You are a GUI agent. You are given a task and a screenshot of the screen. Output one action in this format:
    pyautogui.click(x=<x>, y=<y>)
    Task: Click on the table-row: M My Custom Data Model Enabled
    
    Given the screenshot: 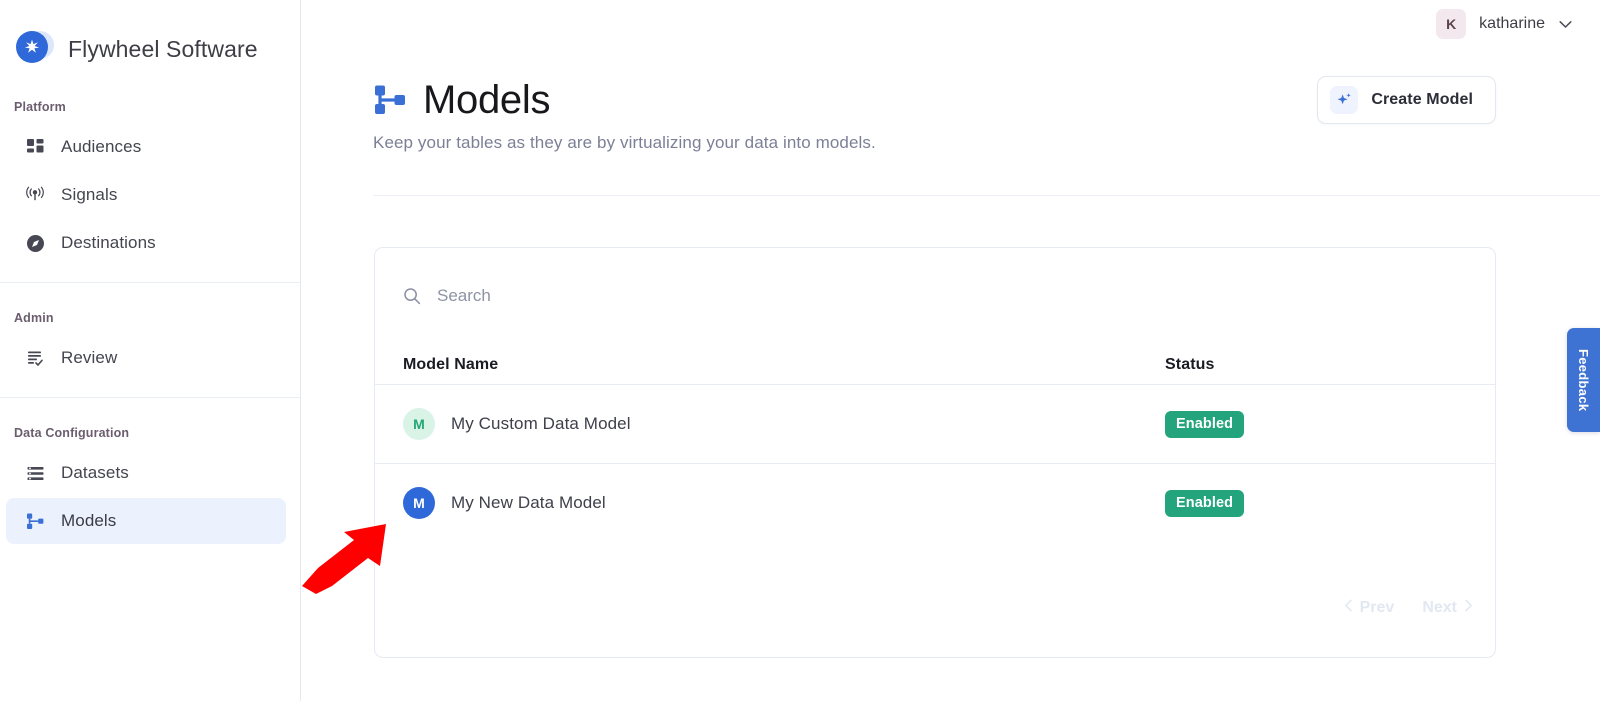 What is the action you would take?
    pyautogui.click(x=935, y=424)
    